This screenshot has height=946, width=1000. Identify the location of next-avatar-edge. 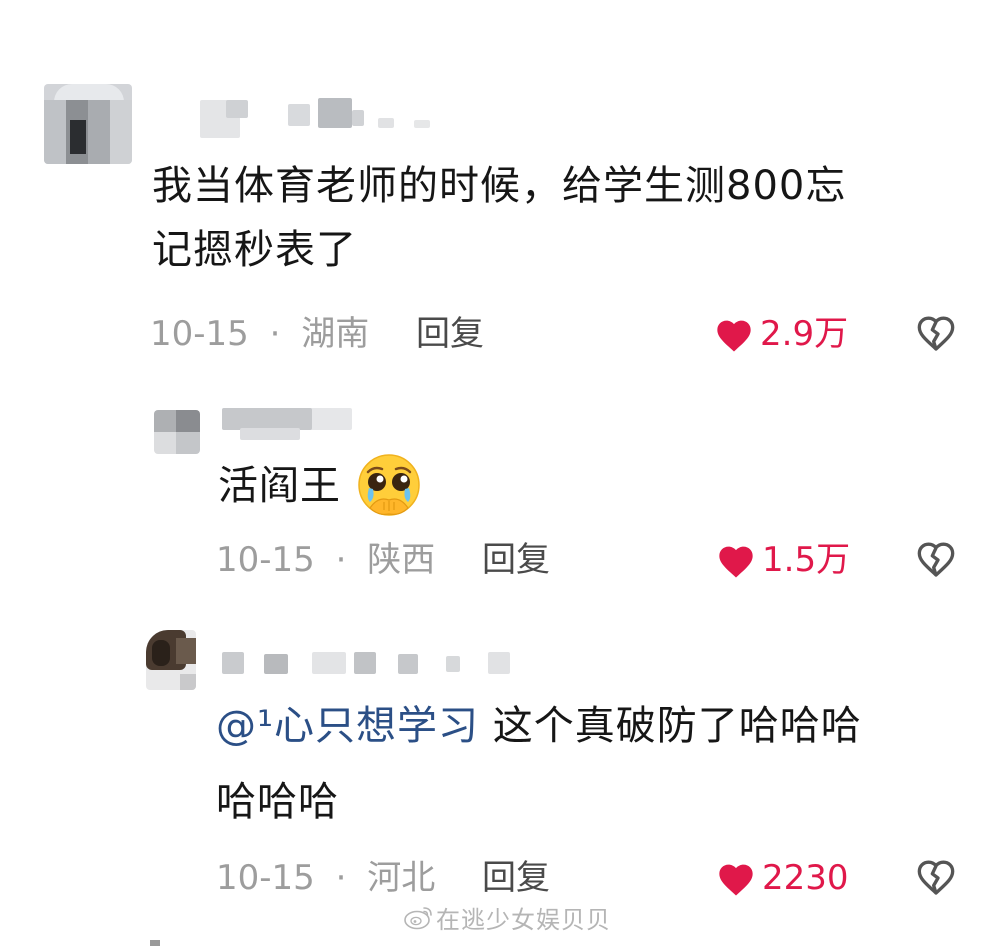
(155, 943).